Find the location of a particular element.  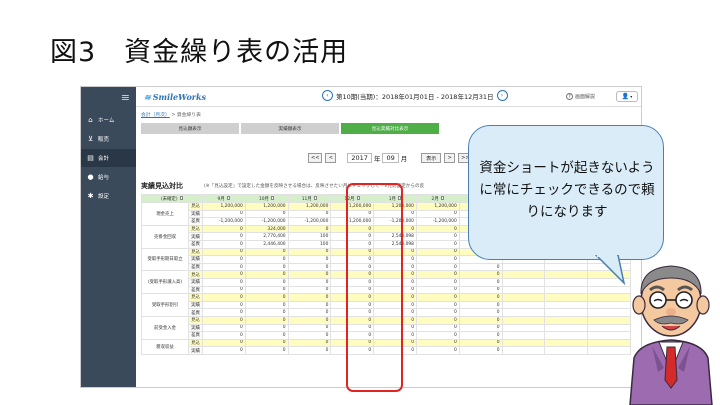

breadcrumb-link-accounting: 会計（月次） is located at coordinates (155, 115).